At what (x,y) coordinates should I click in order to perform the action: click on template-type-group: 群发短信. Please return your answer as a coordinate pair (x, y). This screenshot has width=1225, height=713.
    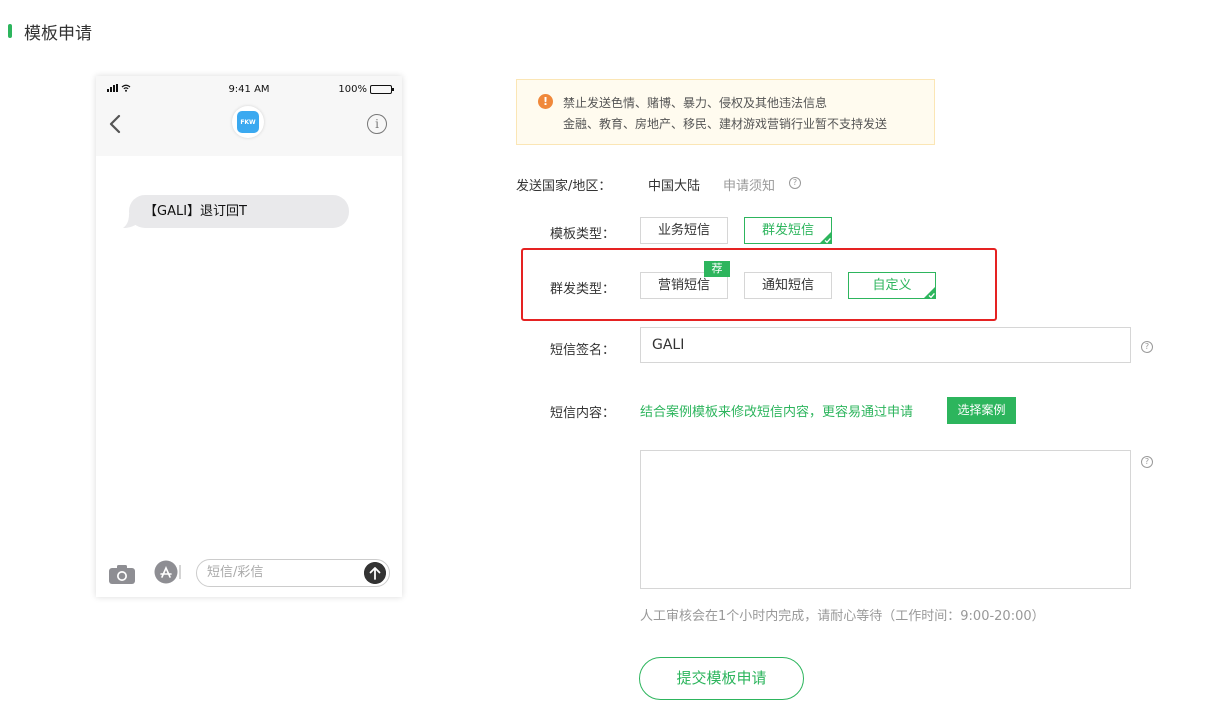
    Looking at the image, I should click on (788, 230).